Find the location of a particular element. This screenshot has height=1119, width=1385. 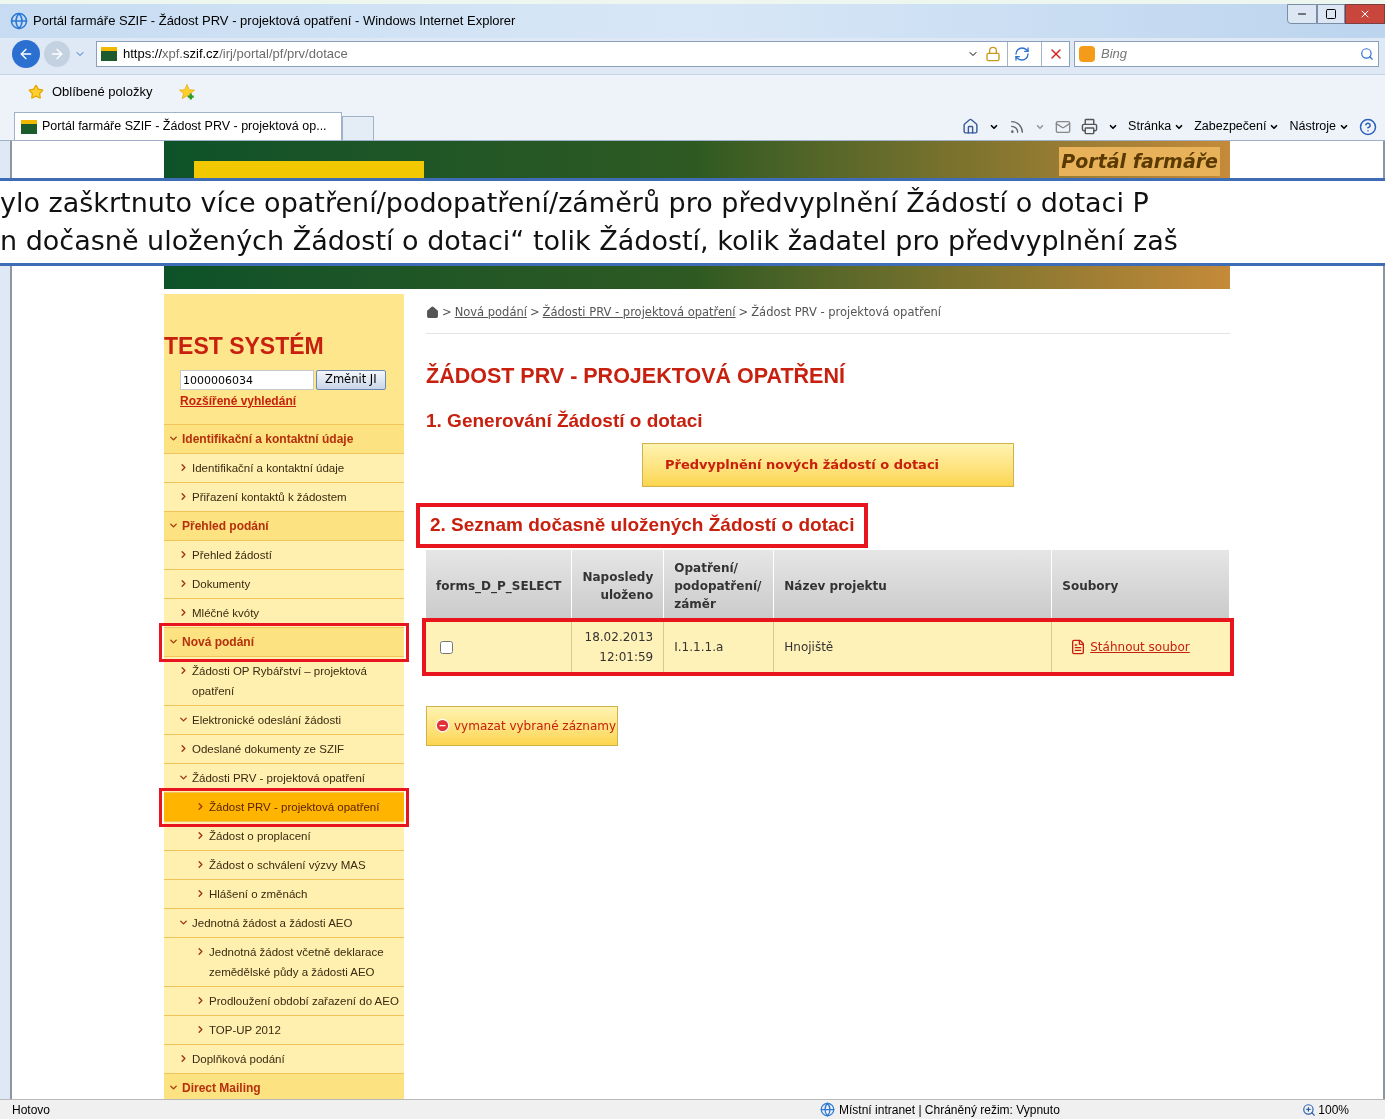

zoom-level: 100% is located at coordinates (1333, 1109).